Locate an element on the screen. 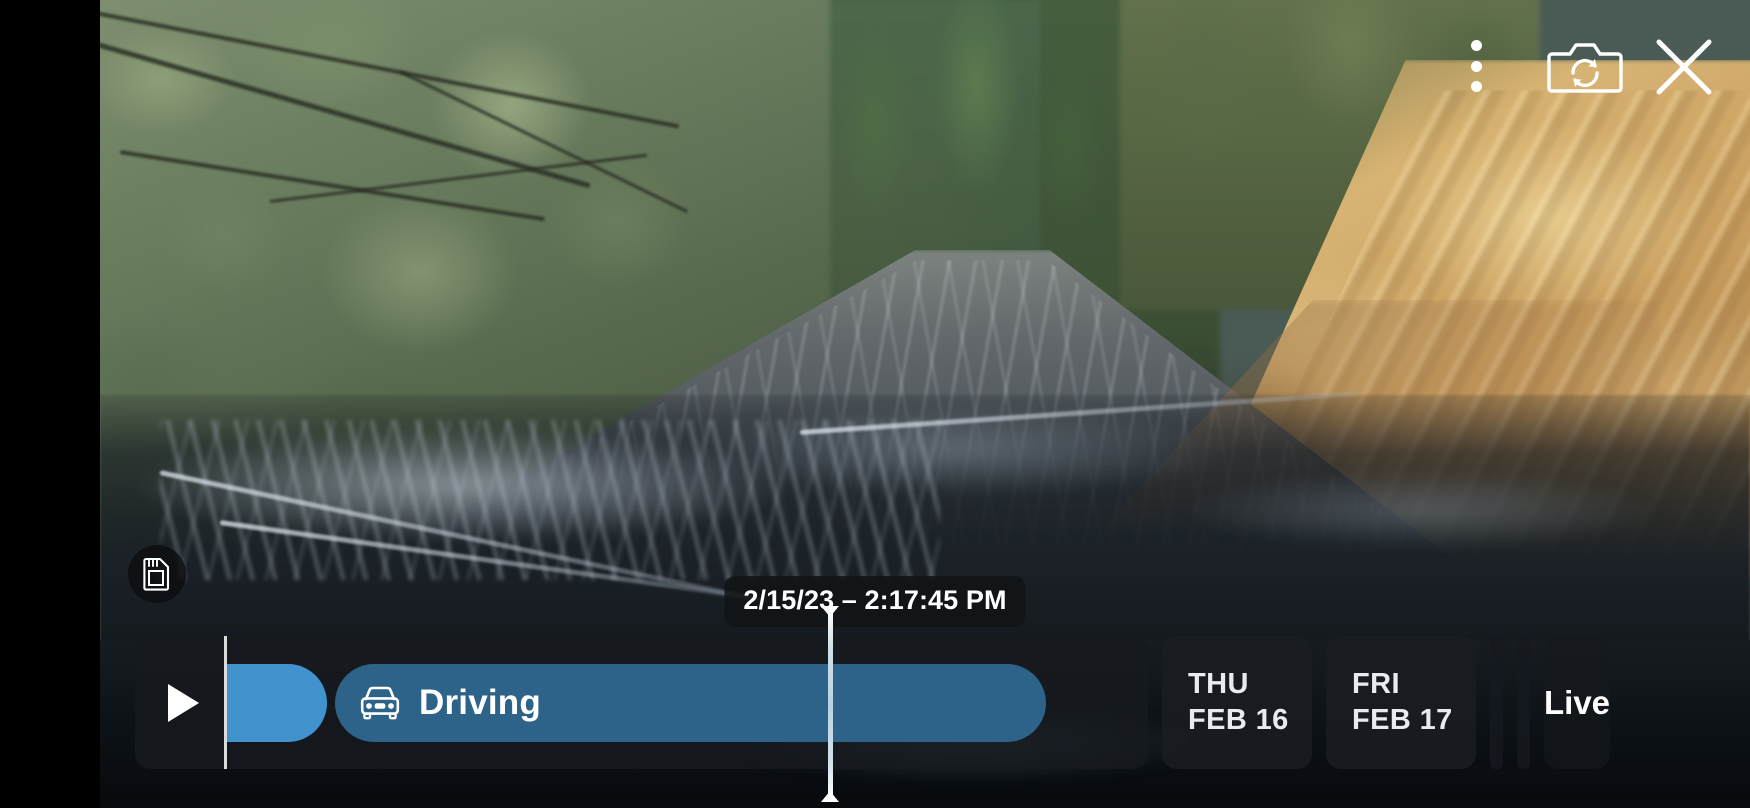  timestamp-label: 2/15/23 – 2:17:45 PM is located at coordinates (875, 601).